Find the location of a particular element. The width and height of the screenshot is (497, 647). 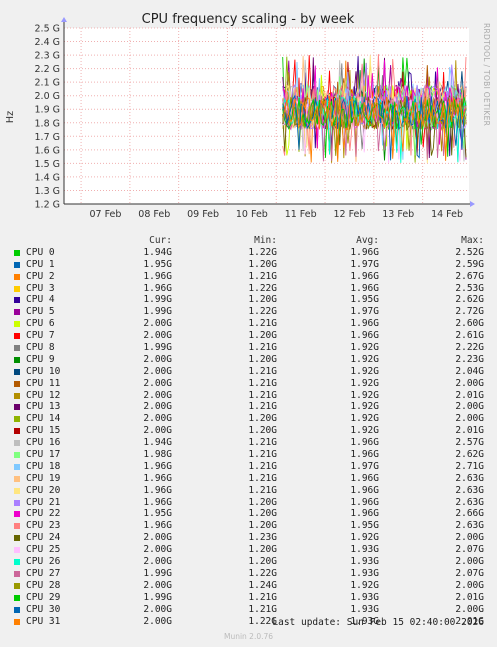

legend-row: CPU 17 1.98G 1.21G 1.96G 2.62G is located at coordinates (248, 455).